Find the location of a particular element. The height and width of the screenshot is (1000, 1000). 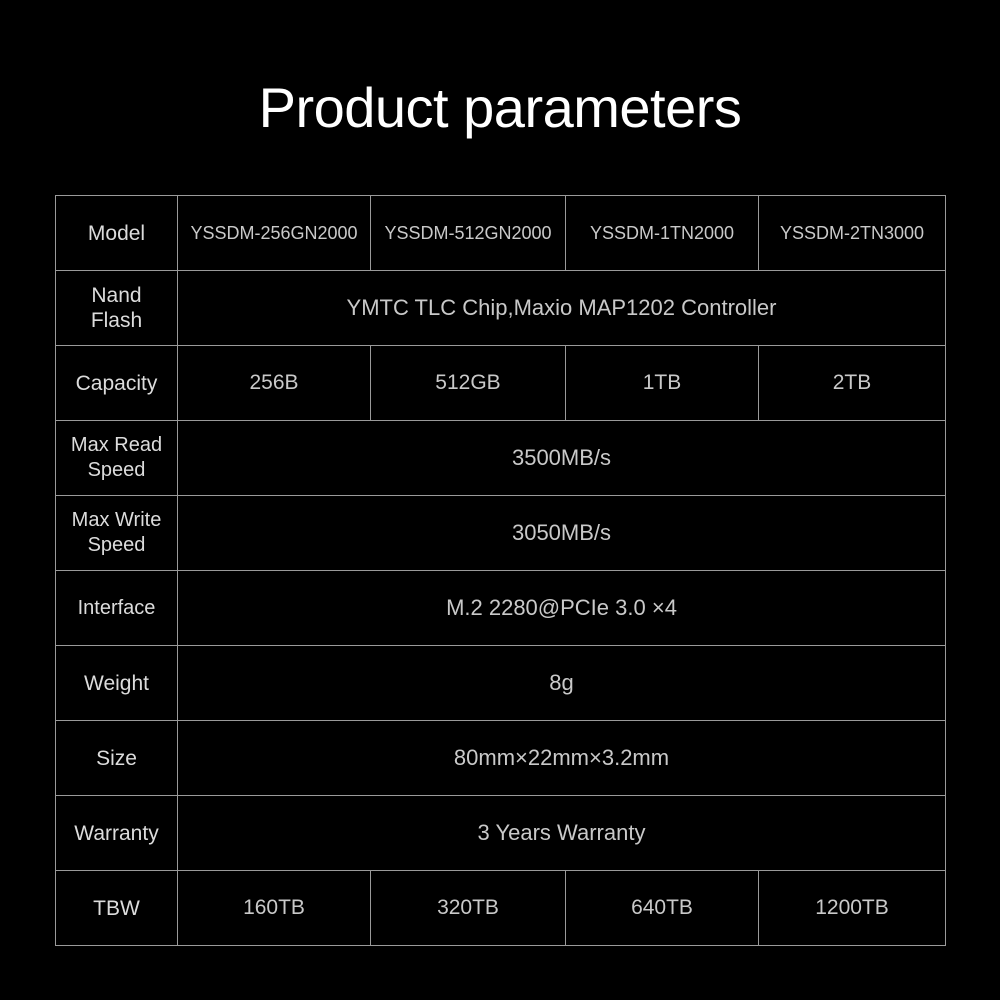

cell-max-write-speed-value: 3050MB/s is located at coordinates (561, 533).